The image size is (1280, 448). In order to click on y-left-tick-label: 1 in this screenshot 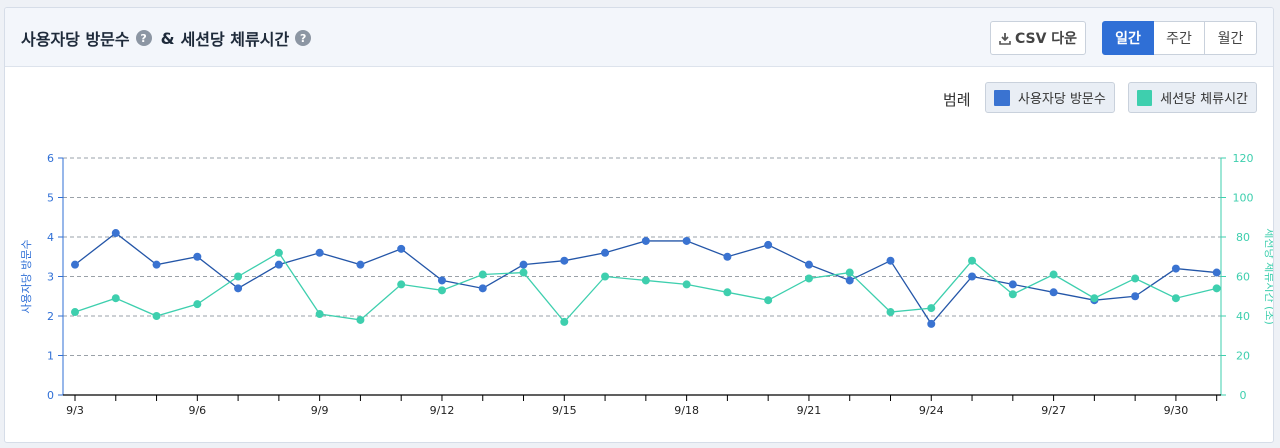, I will do `click(50, 356)`.